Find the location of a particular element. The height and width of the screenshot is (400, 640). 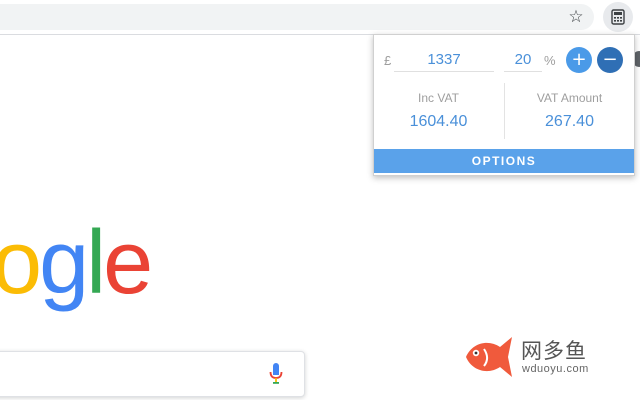

watermark: 网多鱼 wduoyu.com is located at coordinates (537, 357).